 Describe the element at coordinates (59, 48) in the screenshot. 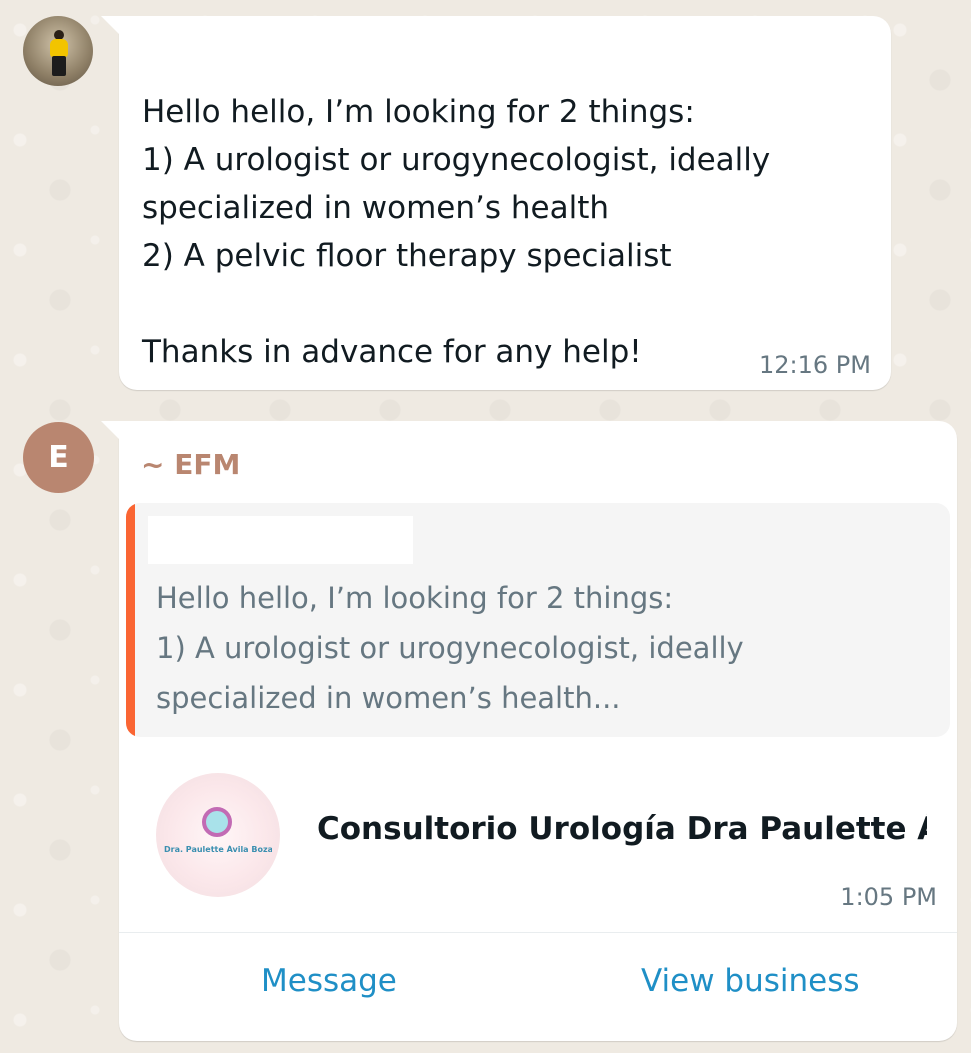

I see `avatar-figure-body` at that location.